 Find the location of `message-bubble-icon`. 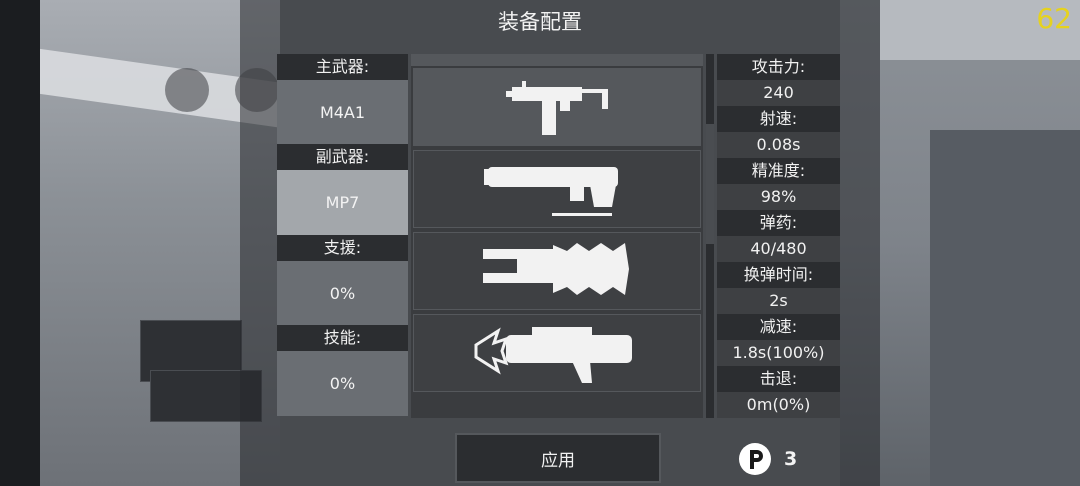

message-bubble-icon is located at coordinates (257, 90).